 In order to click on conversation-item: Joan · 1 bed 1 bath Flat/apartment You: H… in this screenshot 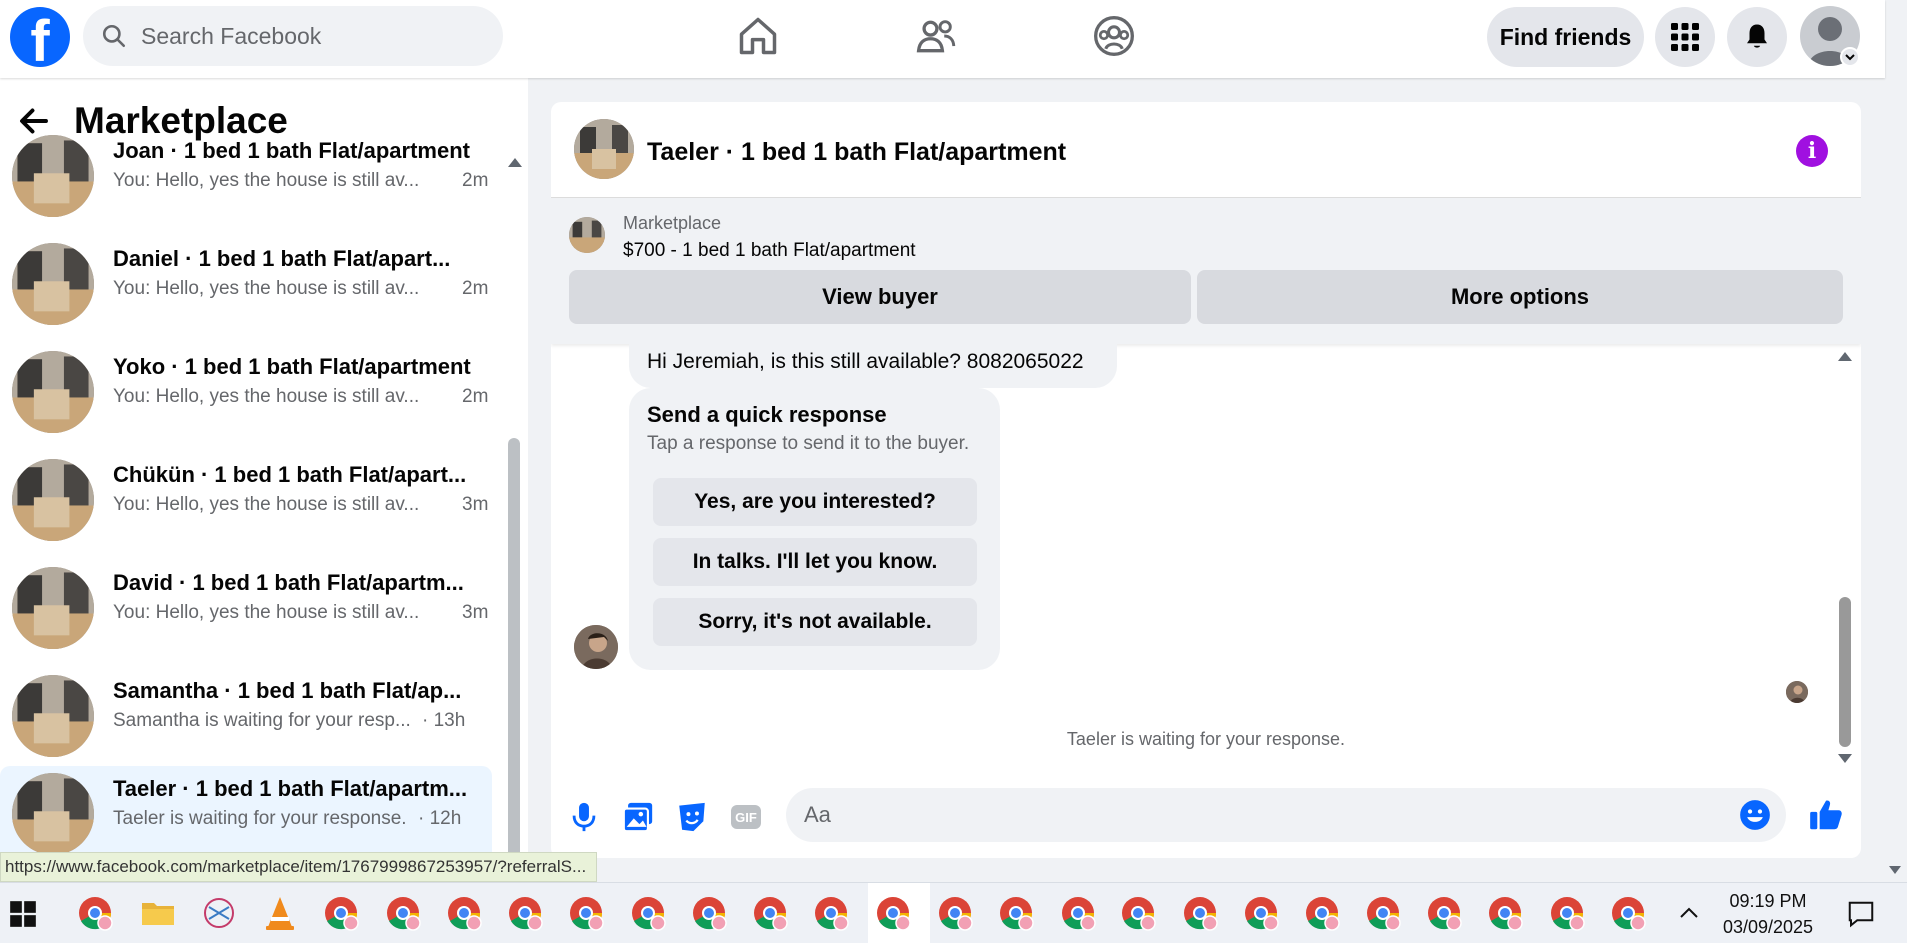, I will do `click(246, 181)`.